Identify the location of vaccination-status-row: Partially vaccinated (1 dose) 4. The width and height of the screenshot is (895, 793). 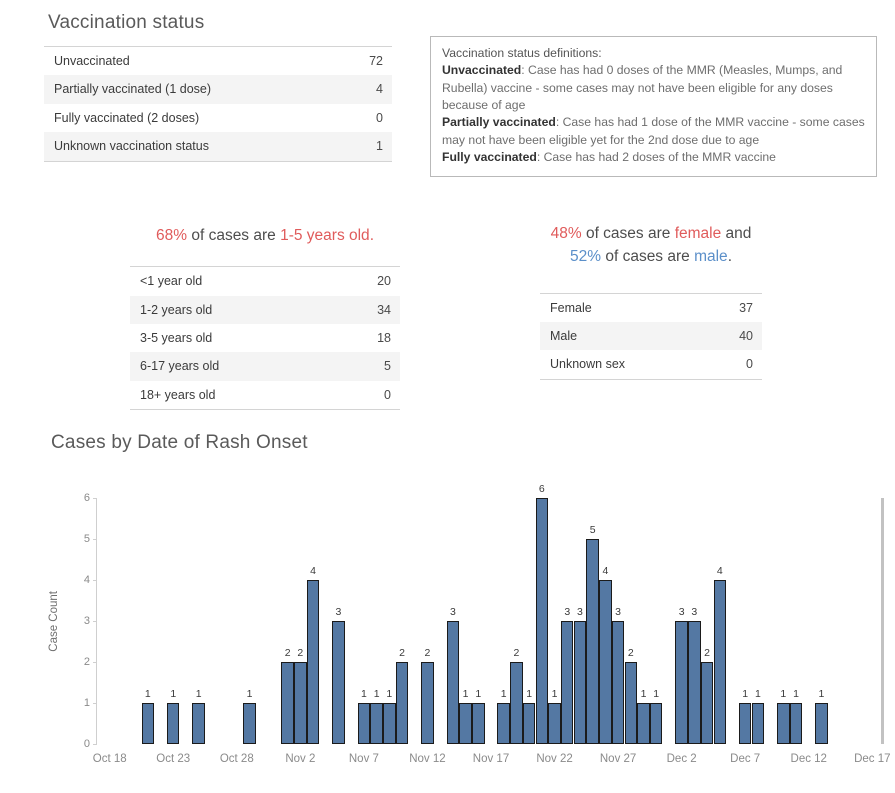
(218, 89).